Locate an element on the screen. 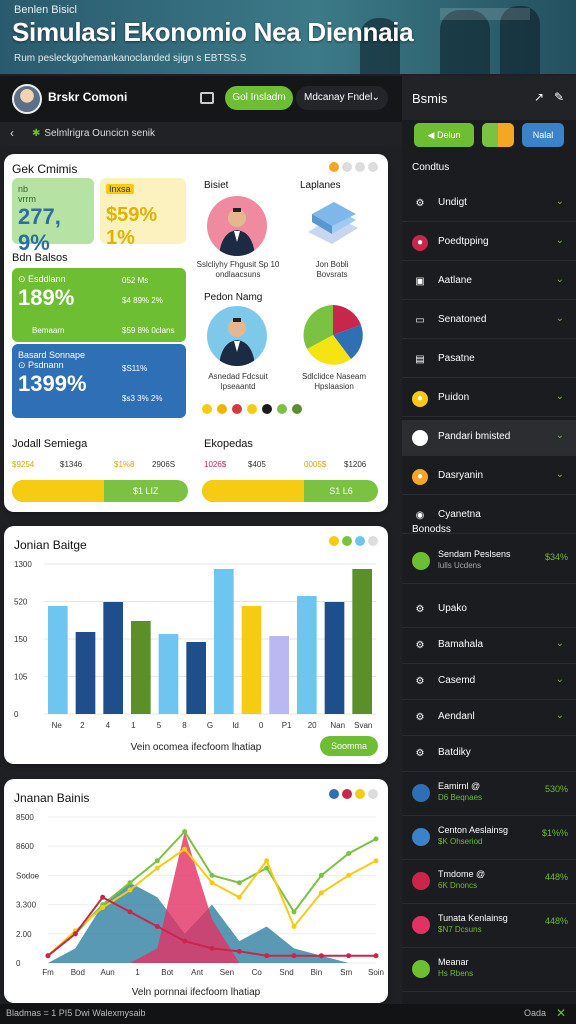 This screenshot has height=1024, width=576. sidebar-item: ▲ Pandari bmisted ⌄ is located at coordinates (489, 438).